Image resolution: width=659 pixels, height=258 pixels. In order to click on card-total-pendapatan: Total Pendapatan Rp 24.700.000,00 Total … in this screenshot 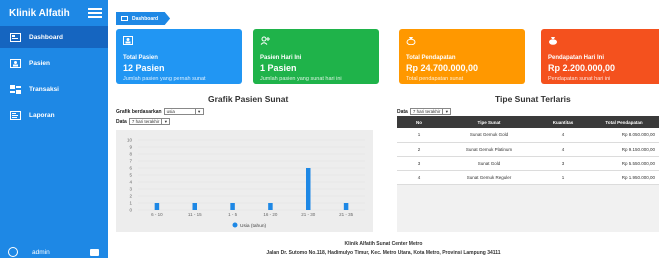, I will do `click(462, 56)`.